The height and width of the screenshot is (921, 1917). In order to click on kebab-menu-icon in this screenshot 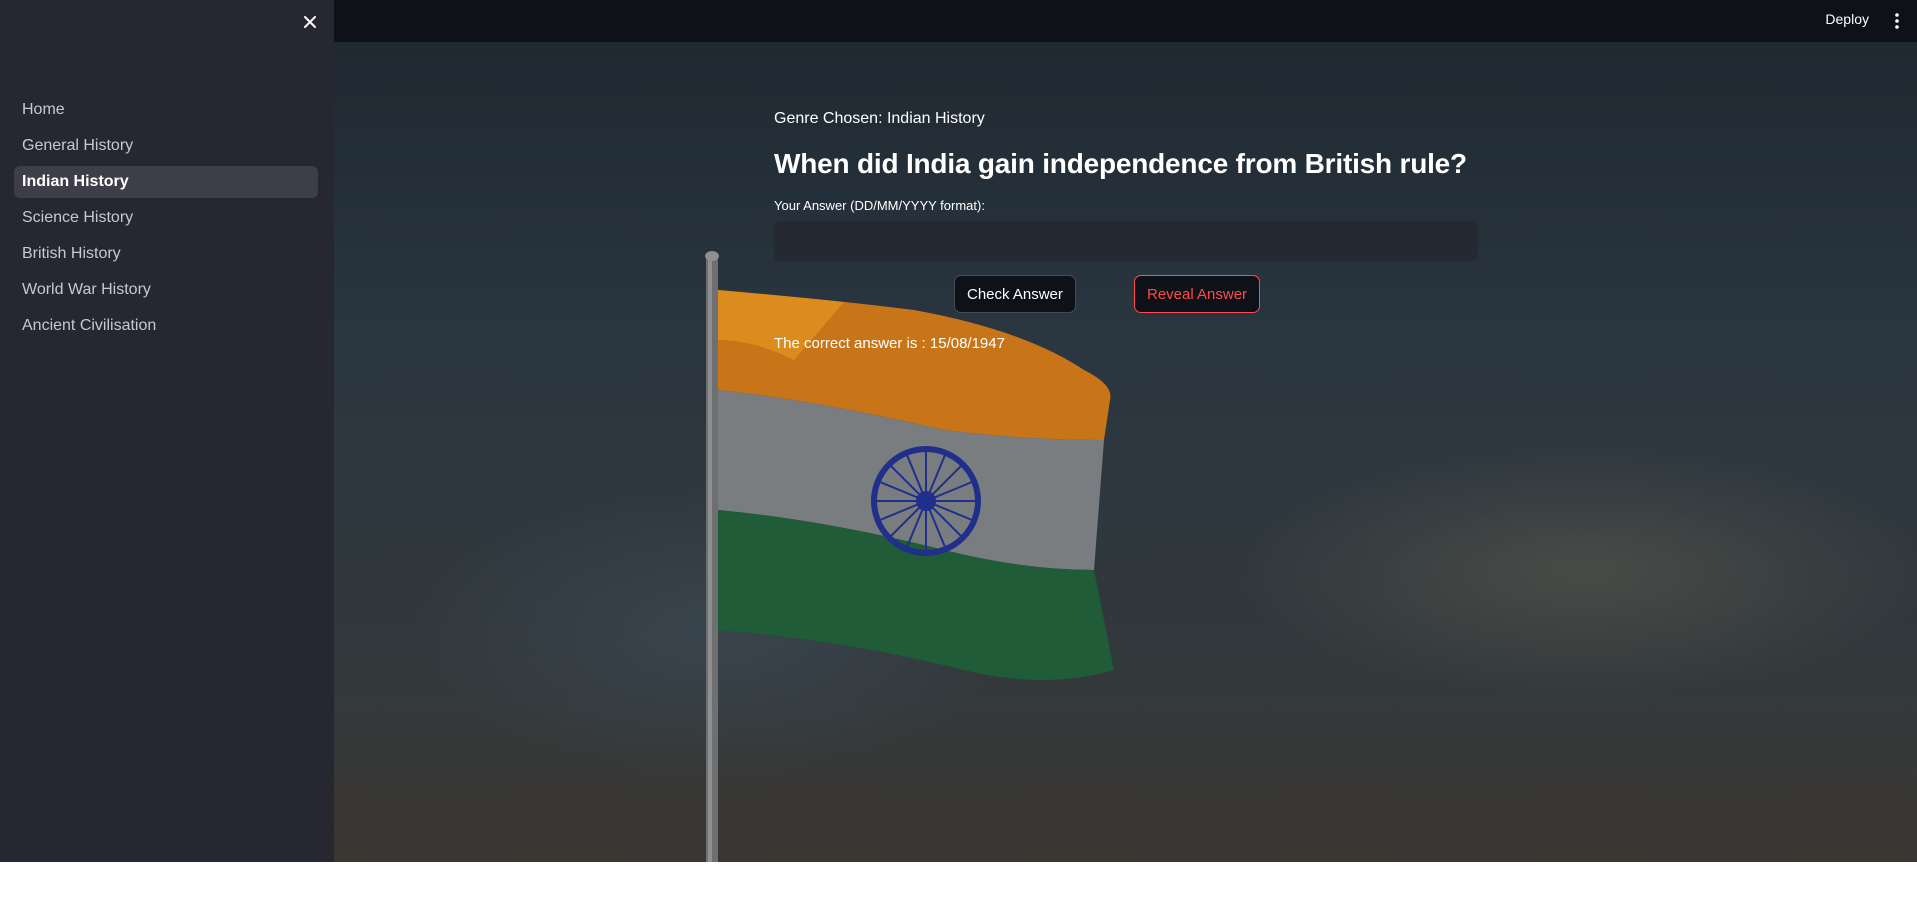, I will do `click(1897, 21)`.